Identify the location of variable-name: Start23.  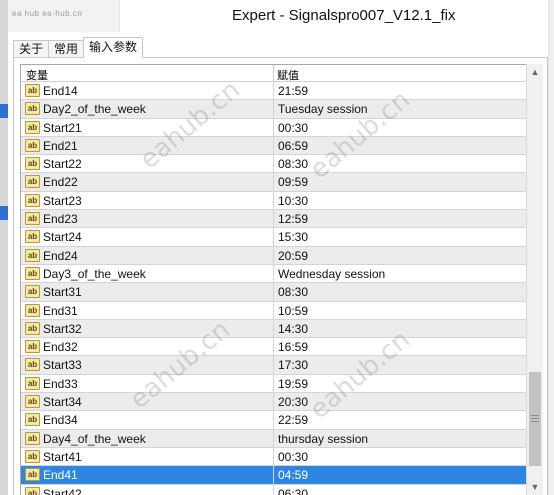
(62, 200).